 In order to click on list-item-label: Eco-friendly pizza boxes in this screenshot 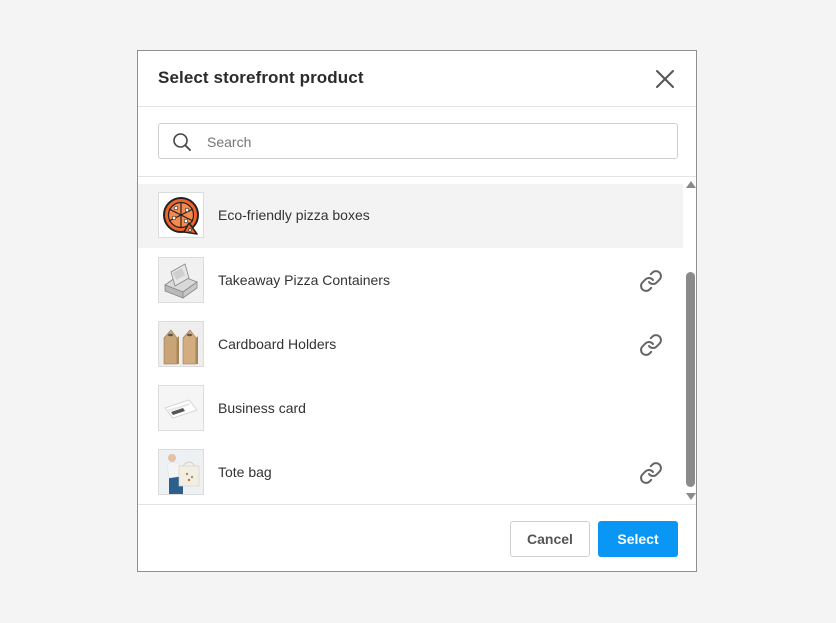, I will do `click(294, 215)`.